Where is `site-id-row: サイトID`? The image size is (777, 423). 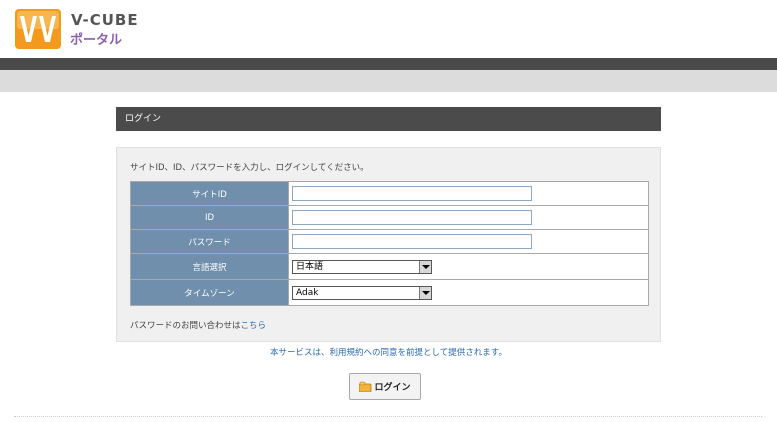 site-id-row: サイトID is located at coordinates (389, 193).